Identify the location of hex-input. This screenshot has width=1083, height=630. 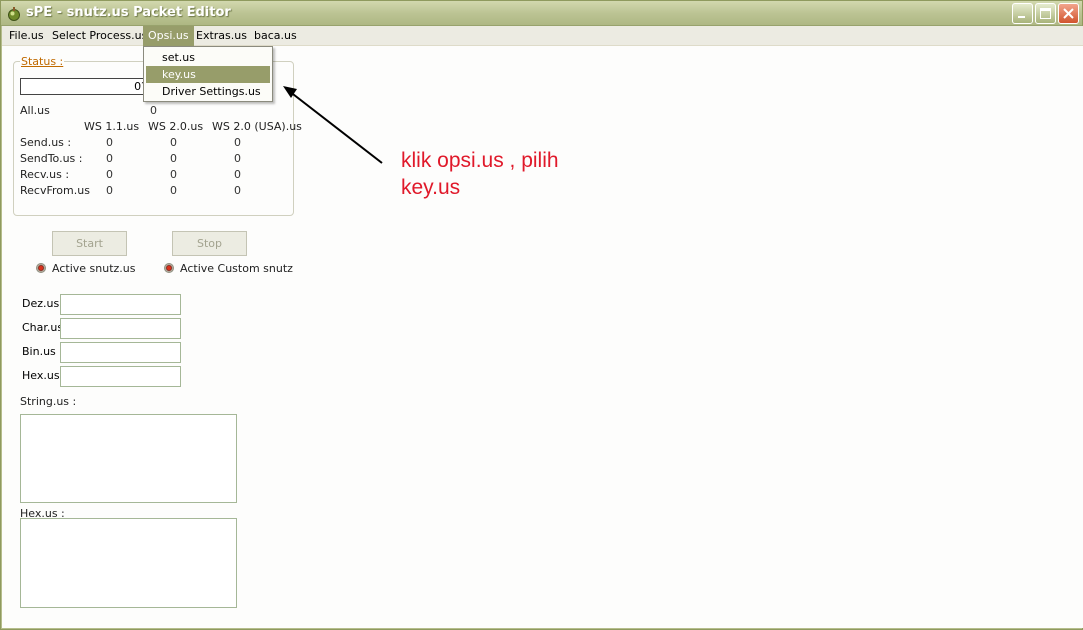
(120, 376).